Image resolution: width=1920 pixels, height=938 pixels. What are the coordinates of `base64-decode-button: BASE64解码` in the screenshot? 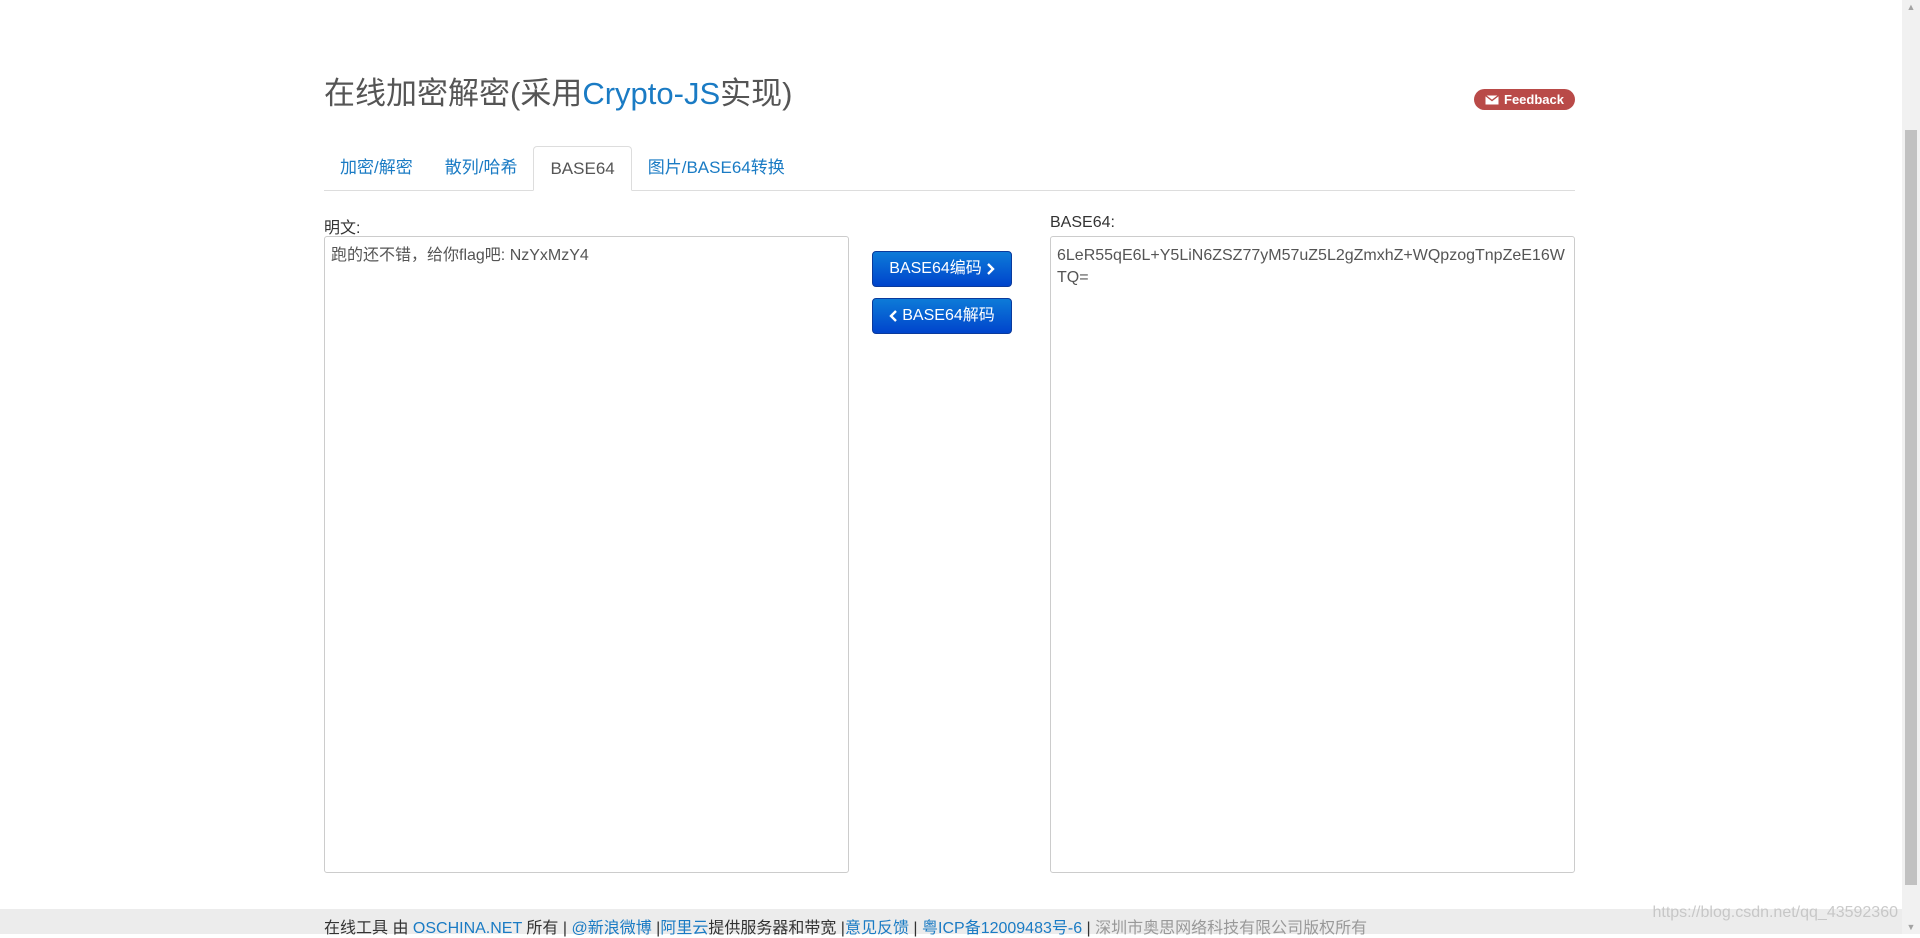 It's located at (942, 316).